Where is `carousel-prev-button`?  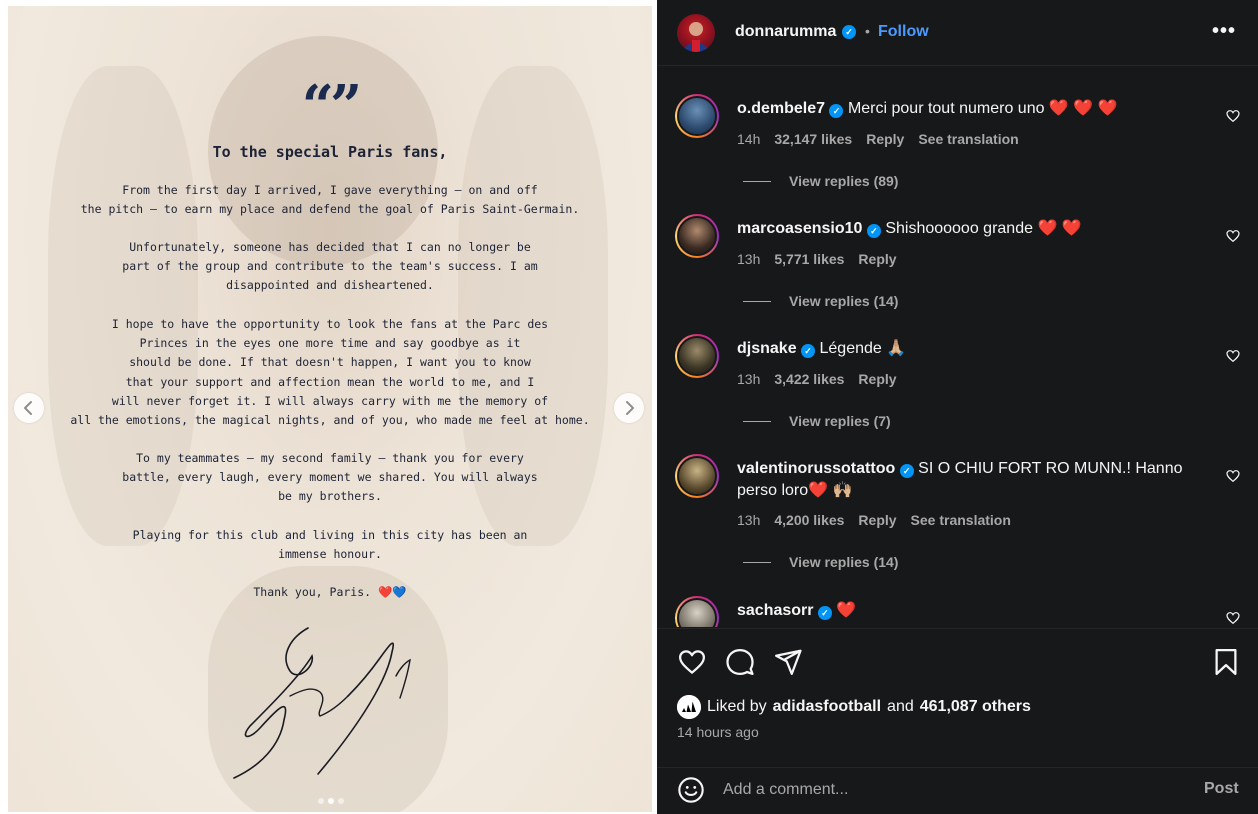 carousel-prev-button is located at coordinates (29, 408).